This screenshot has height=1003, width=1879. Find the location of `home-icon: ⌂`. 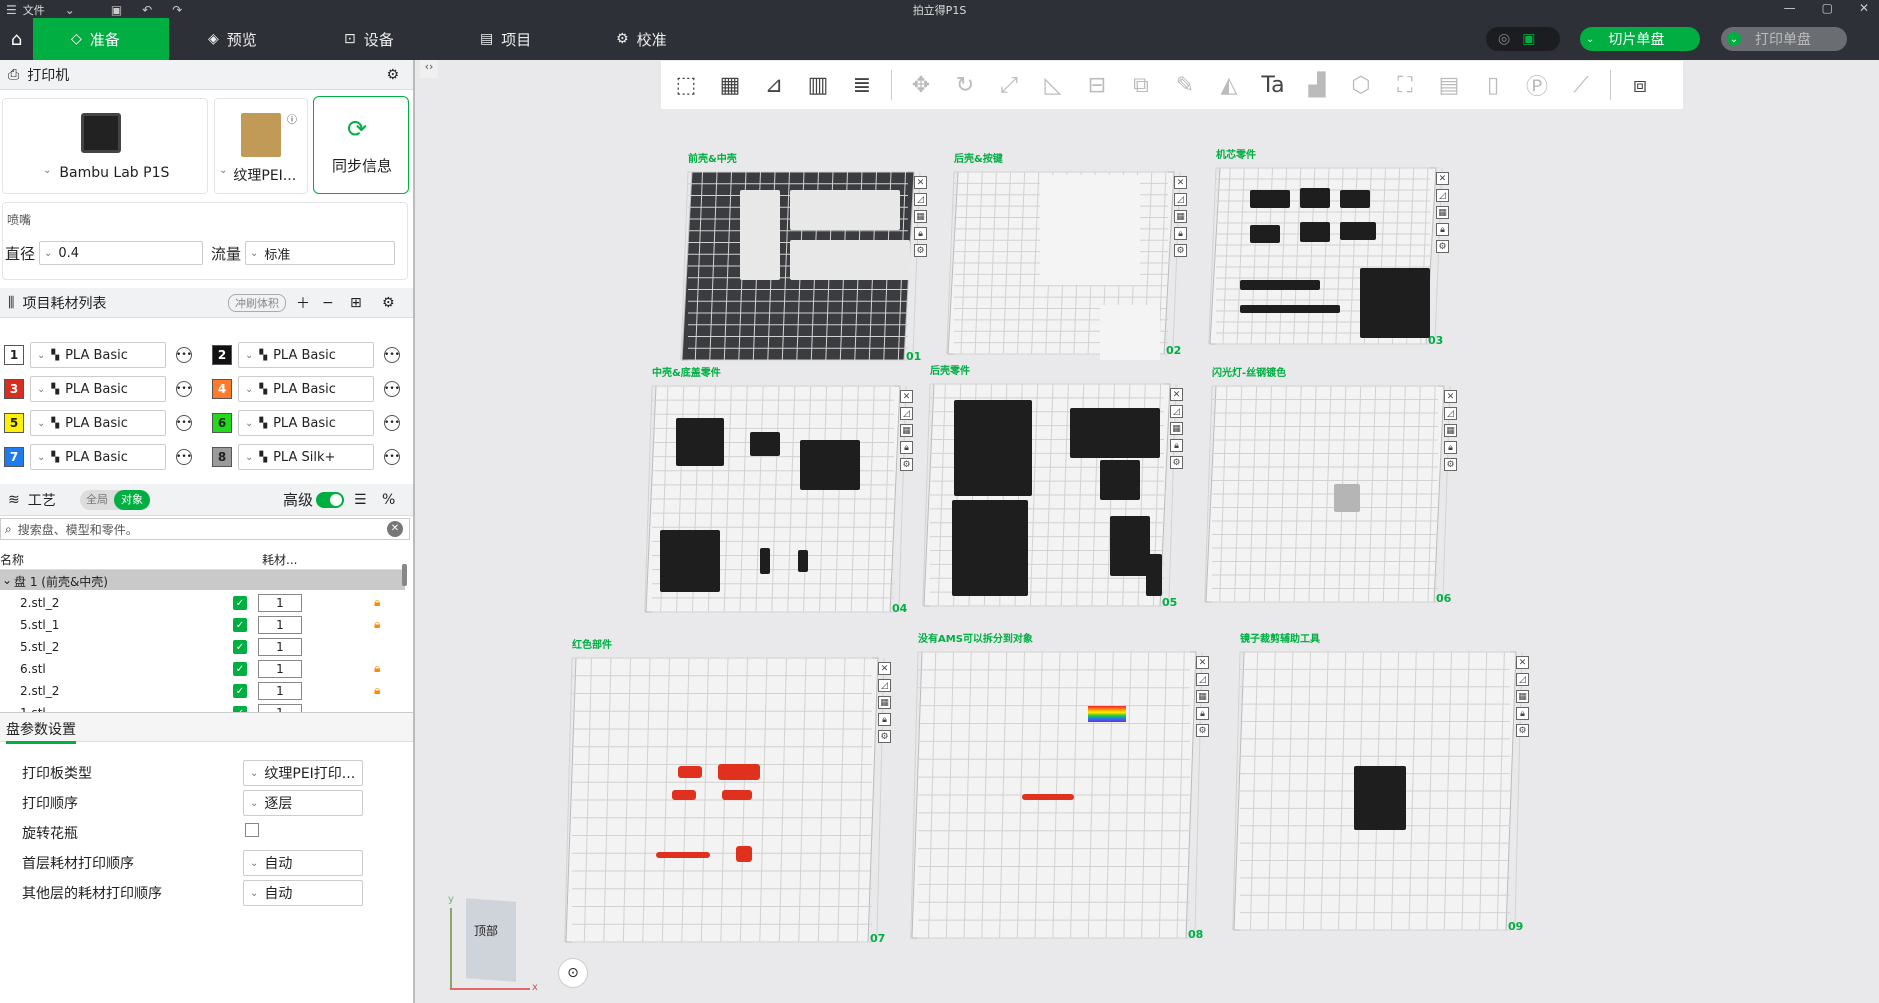

home-icon: ⌂ is located at coordinates (16, 39).